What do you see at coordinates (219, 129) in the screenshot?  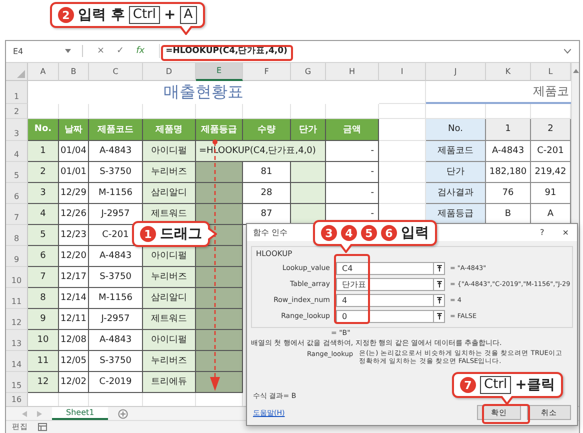 I see `table-cell: 제품등급` at bounding box center [219, 129].